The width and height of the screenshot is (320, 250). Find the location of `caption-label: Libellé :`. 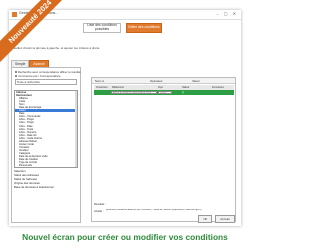

caption-label: Libellé : is located at coordinates (99, 211).